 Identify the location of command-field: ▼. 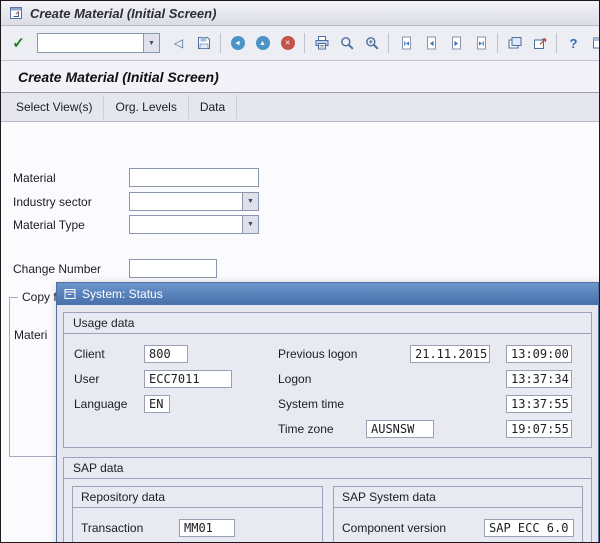
(98, 43).